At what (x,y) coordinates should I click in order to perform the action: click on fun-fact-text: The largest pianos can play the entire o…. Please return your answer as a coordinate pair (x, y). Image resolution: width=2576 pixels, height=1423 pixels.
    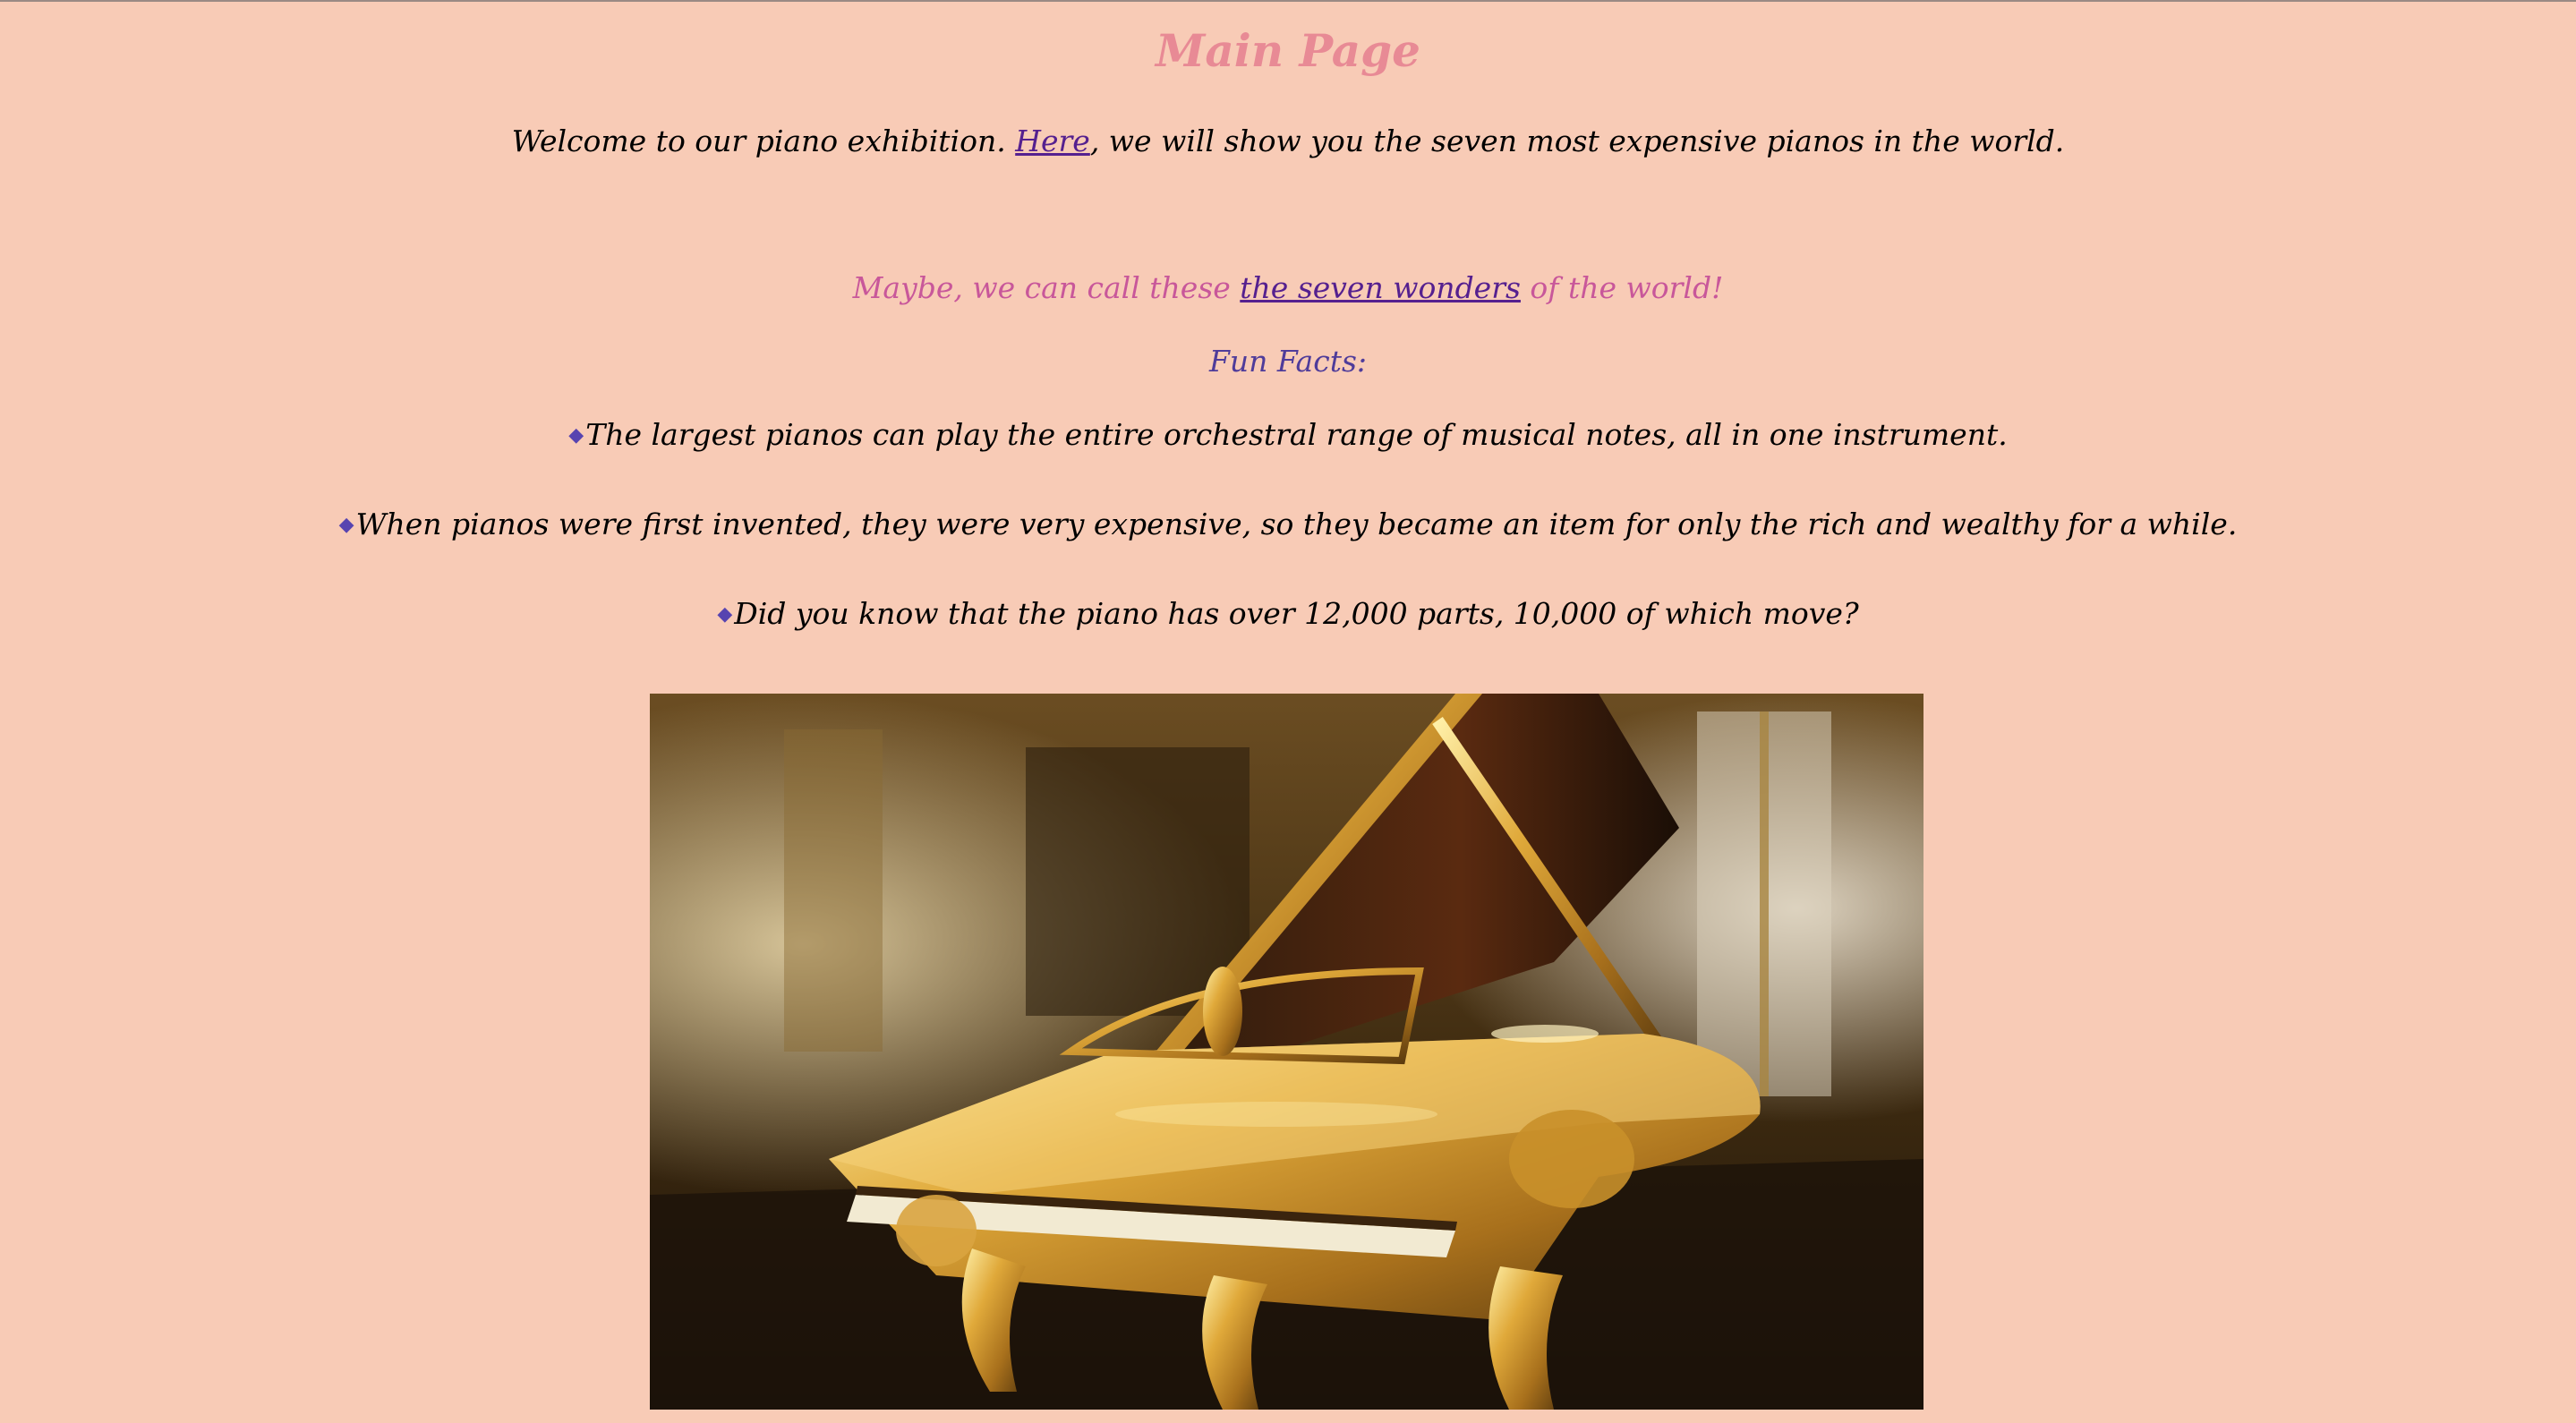
    Looking at the image, I should click on (1296, 434).